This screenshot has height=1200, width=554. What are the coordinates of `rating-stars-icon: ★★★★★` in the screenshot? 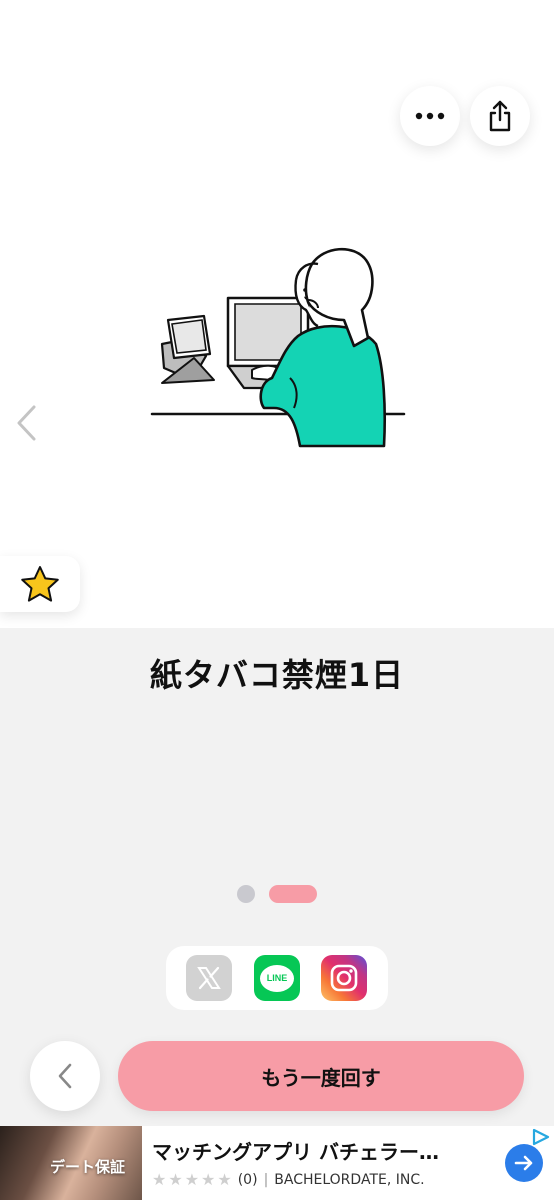 It's located at (193, 1179).